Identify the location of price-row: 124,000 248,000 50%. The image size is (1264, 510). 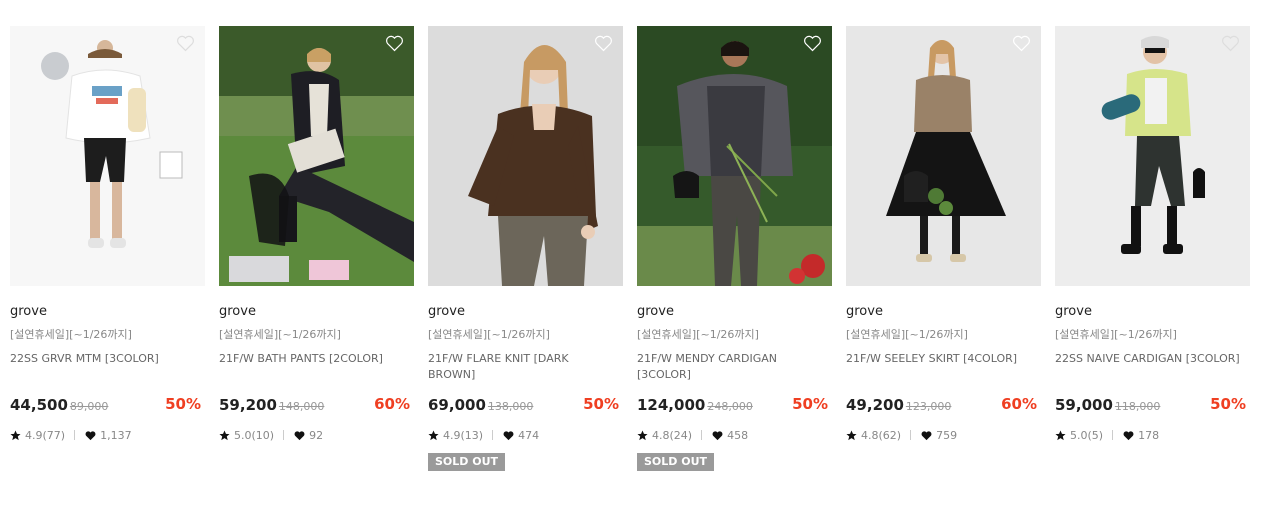
(734, 405).